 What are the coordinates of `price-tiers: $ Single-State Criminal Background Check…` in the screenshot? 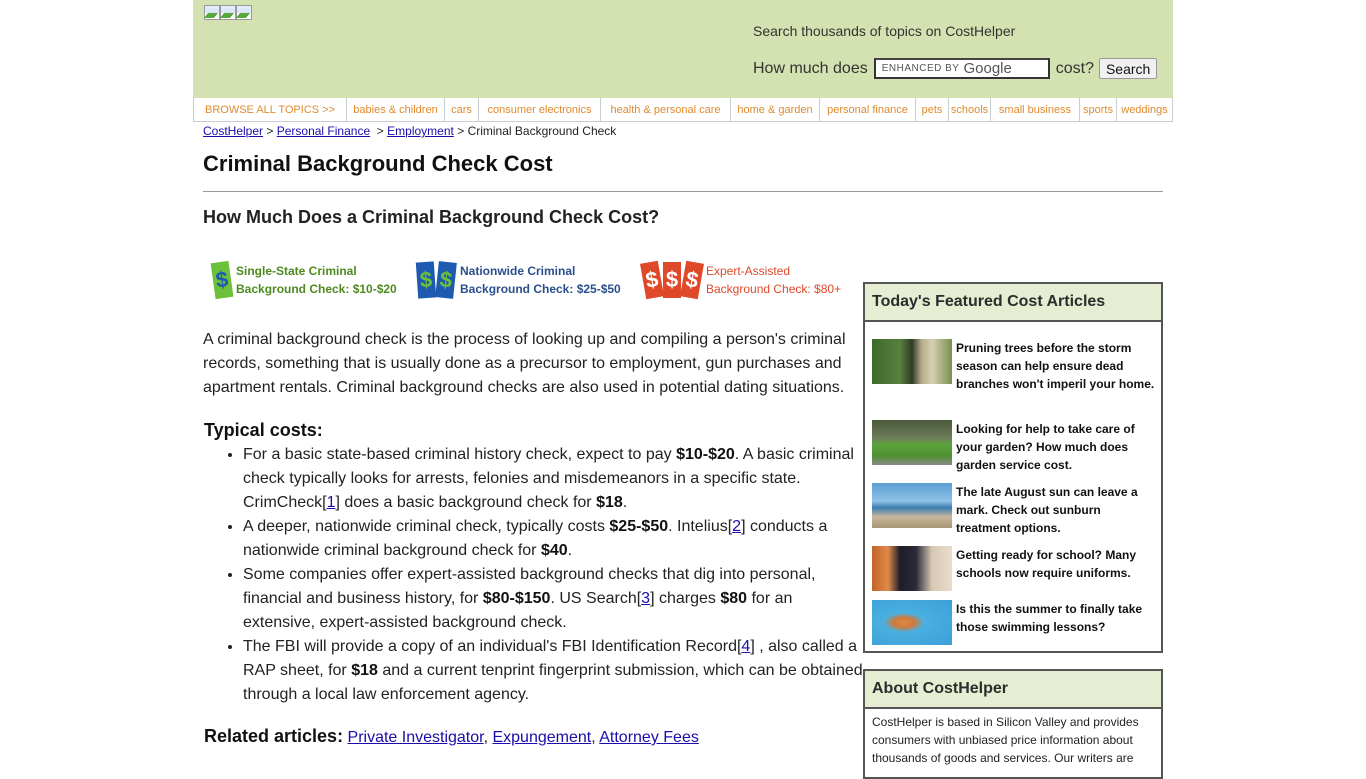 It's located at (531, 281).